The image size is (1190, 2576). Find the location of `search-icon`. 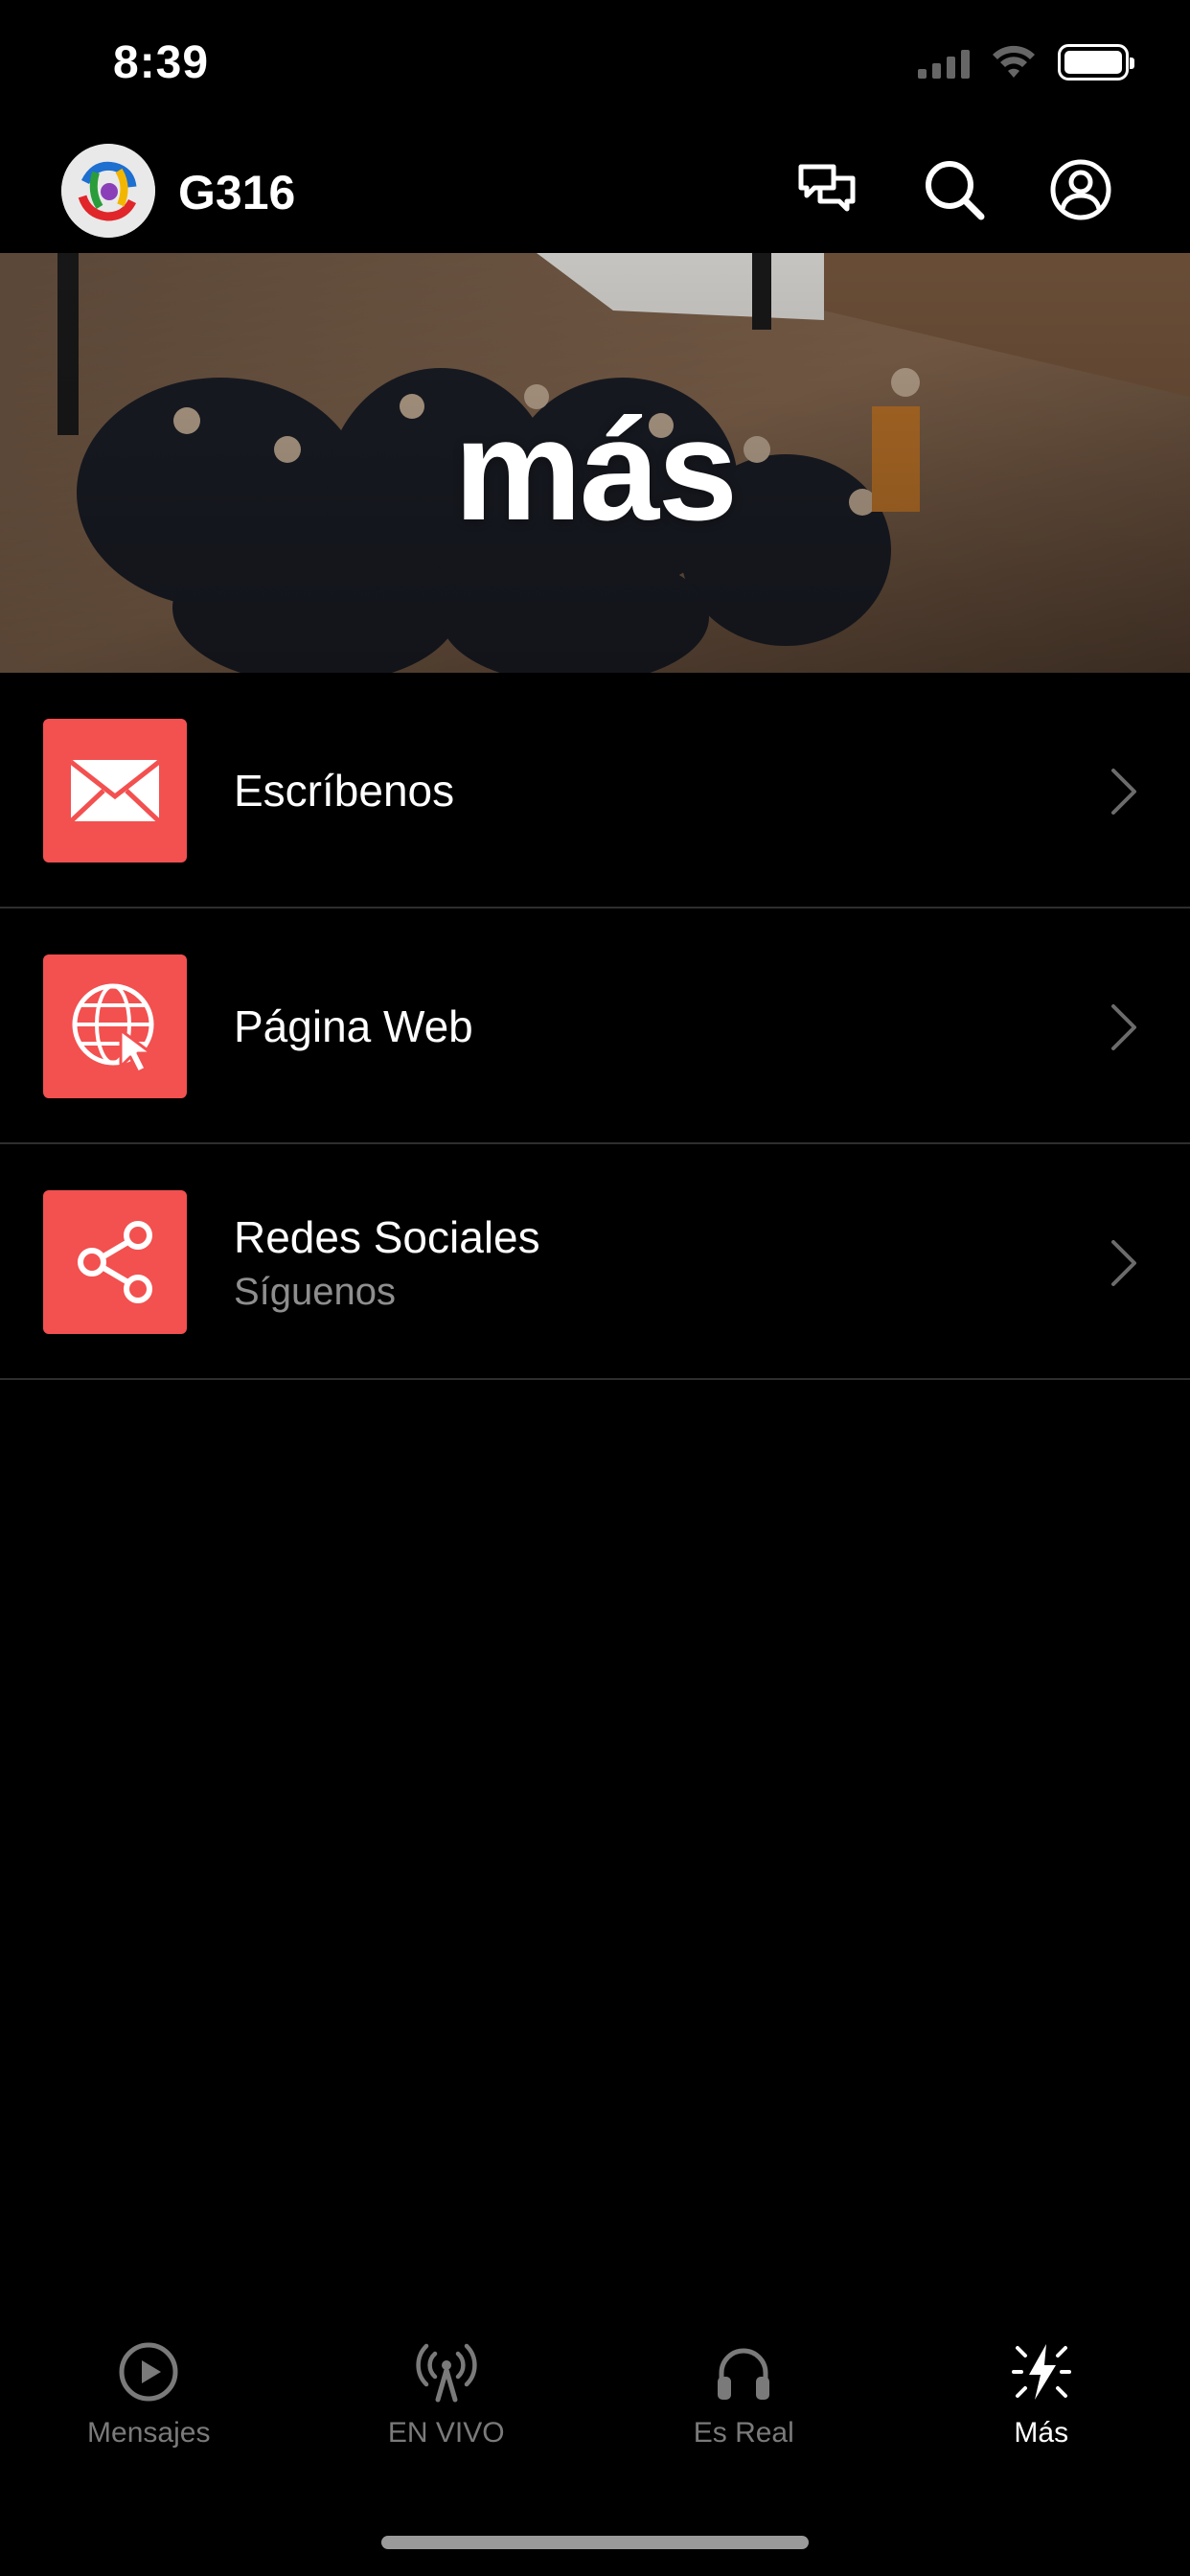

search-icon is located at coordinates (955, 189).